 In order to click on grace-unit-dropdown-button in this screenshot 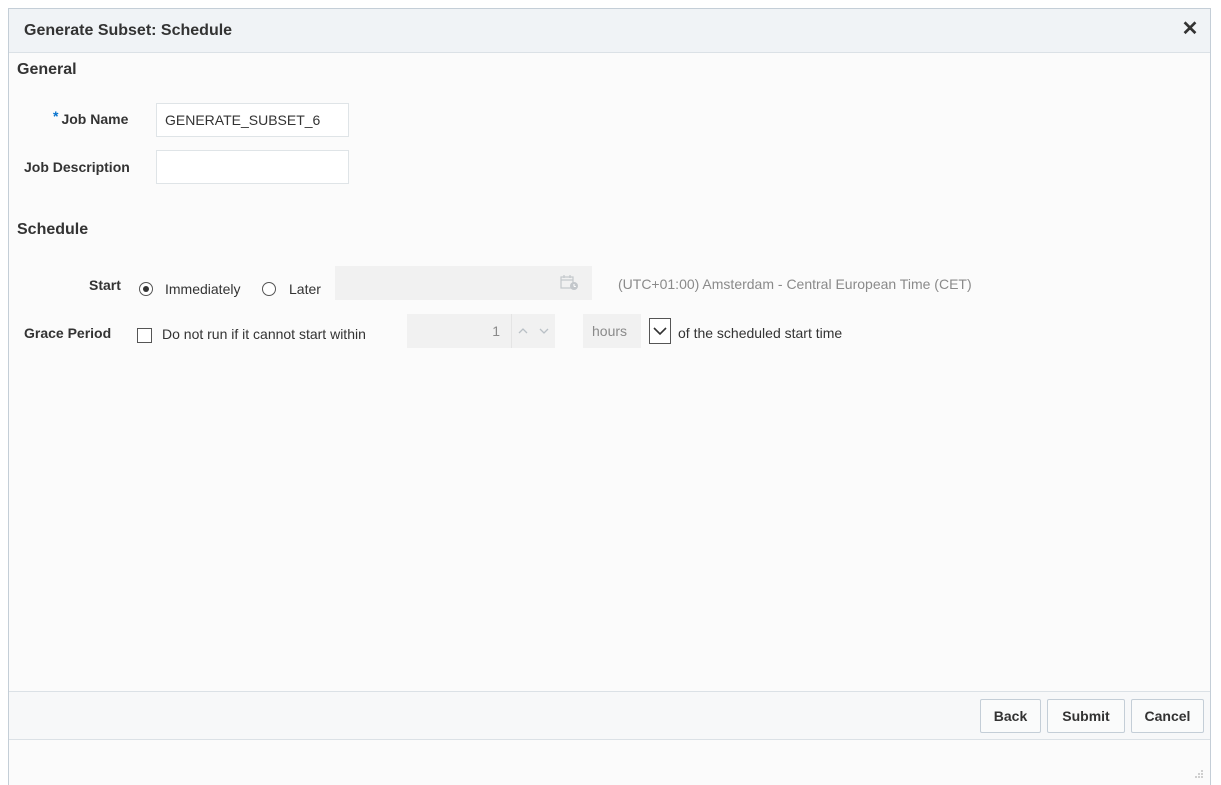, I will do `click(660, 331)`.